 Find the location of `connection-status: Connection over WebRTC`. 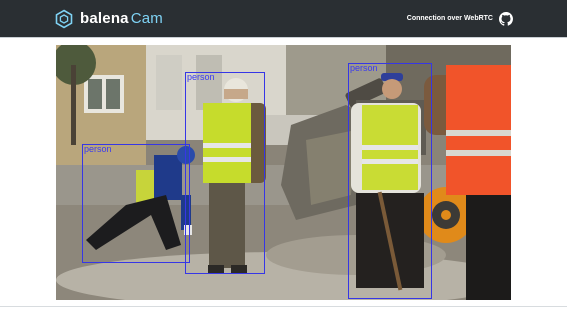

connection-status: Connection over WebRTC is located at coordinates (459, 18).